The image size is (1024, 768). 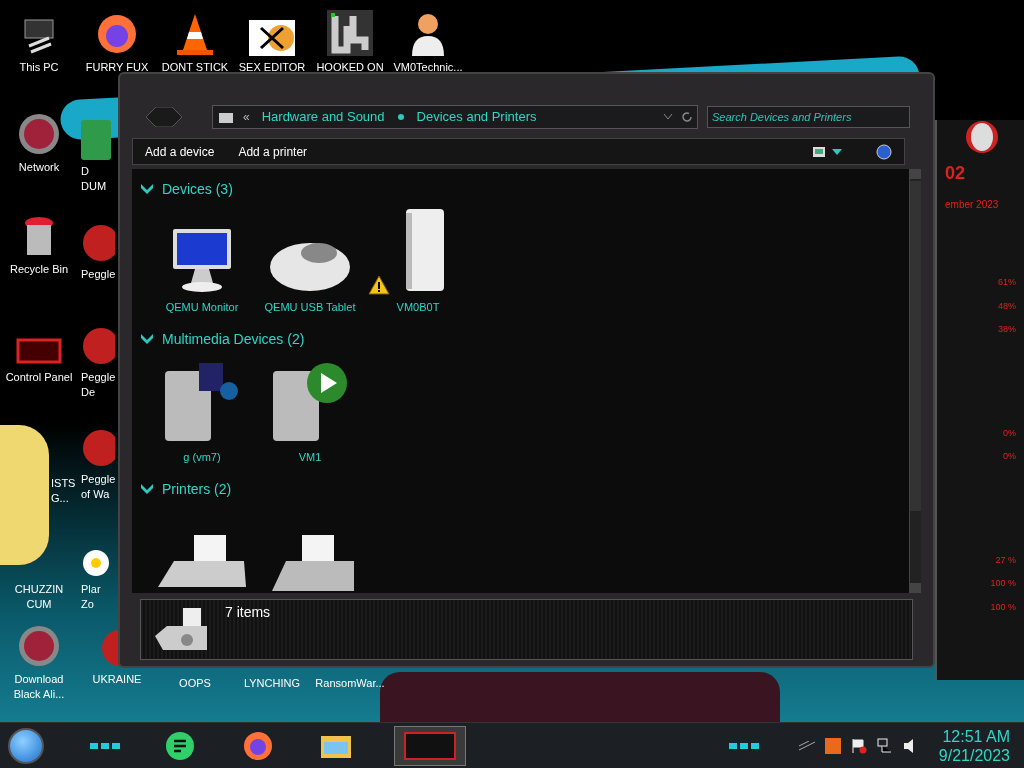 I want to click on desktop-icon-label: DONT STICK, so click(x=195, y=67).